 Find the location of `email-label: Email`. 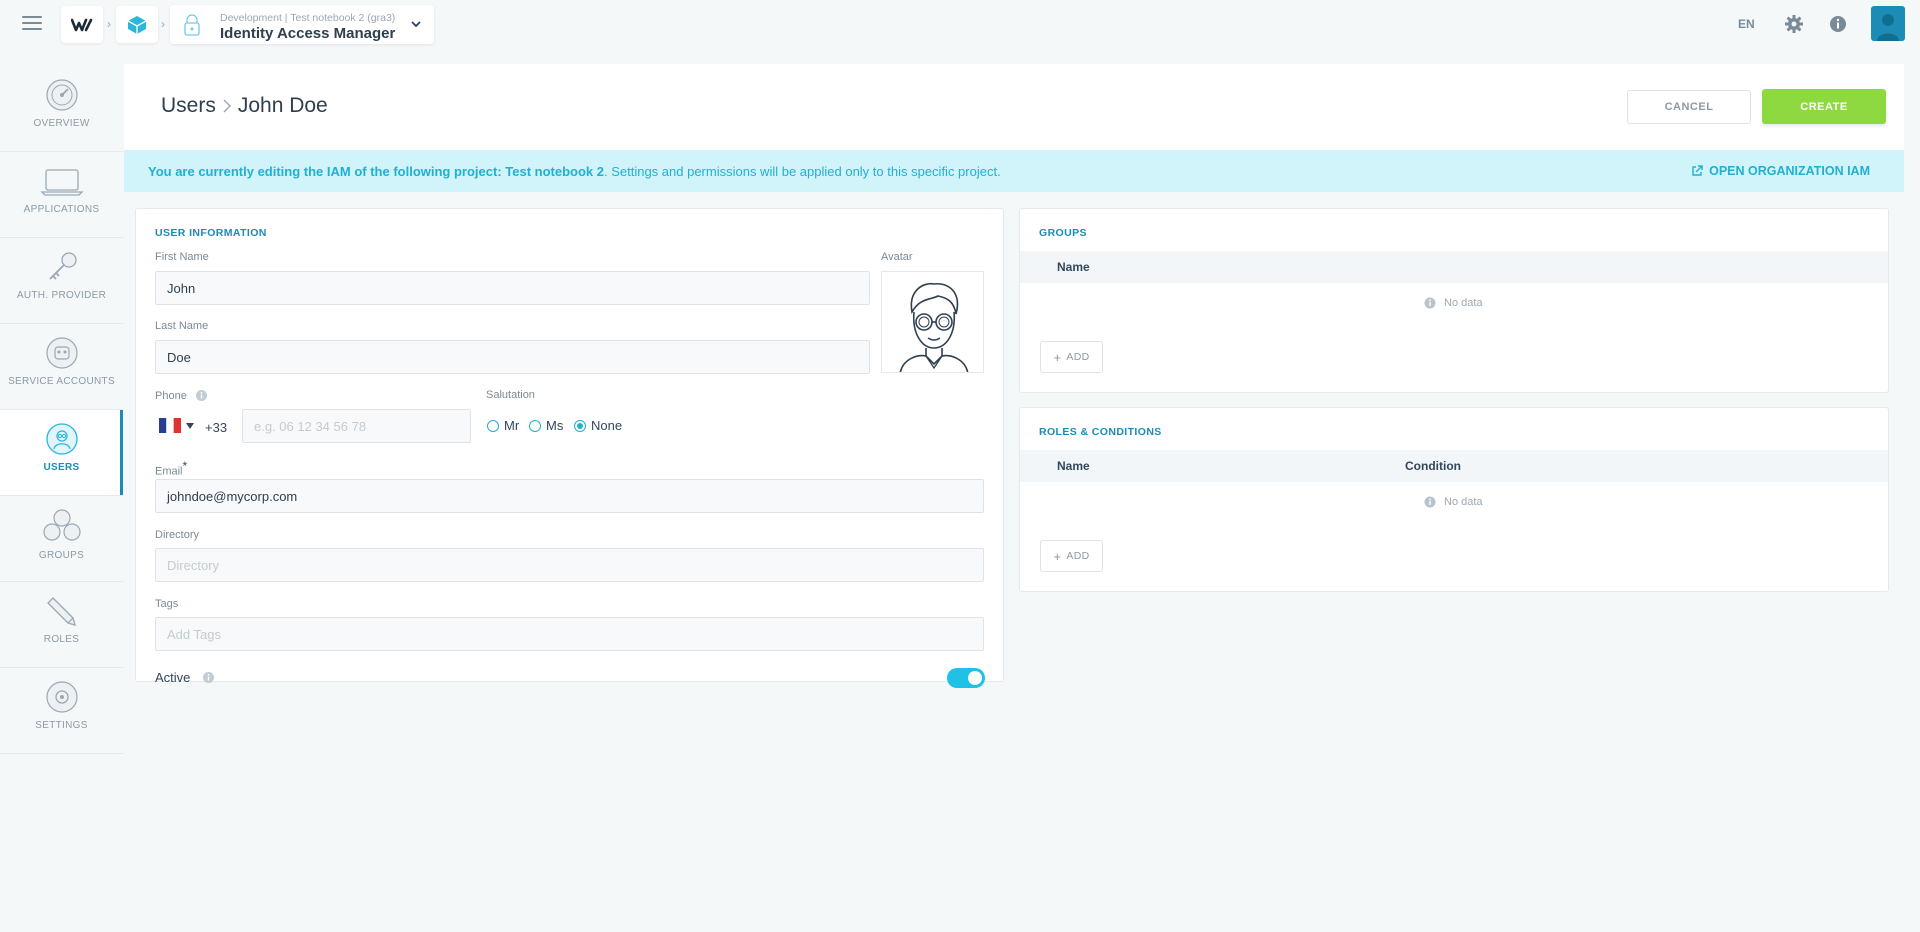

email-label: Email is located at coordinates (169, 471).